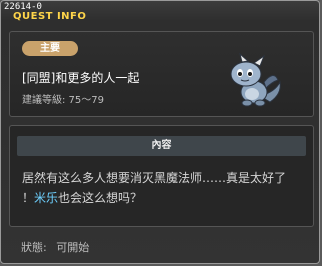  What do you see at coordinates (63, 100) in the screenshot?
I see `recommended-level: 建議等級: 75～79` at bounding box center [63, 100].